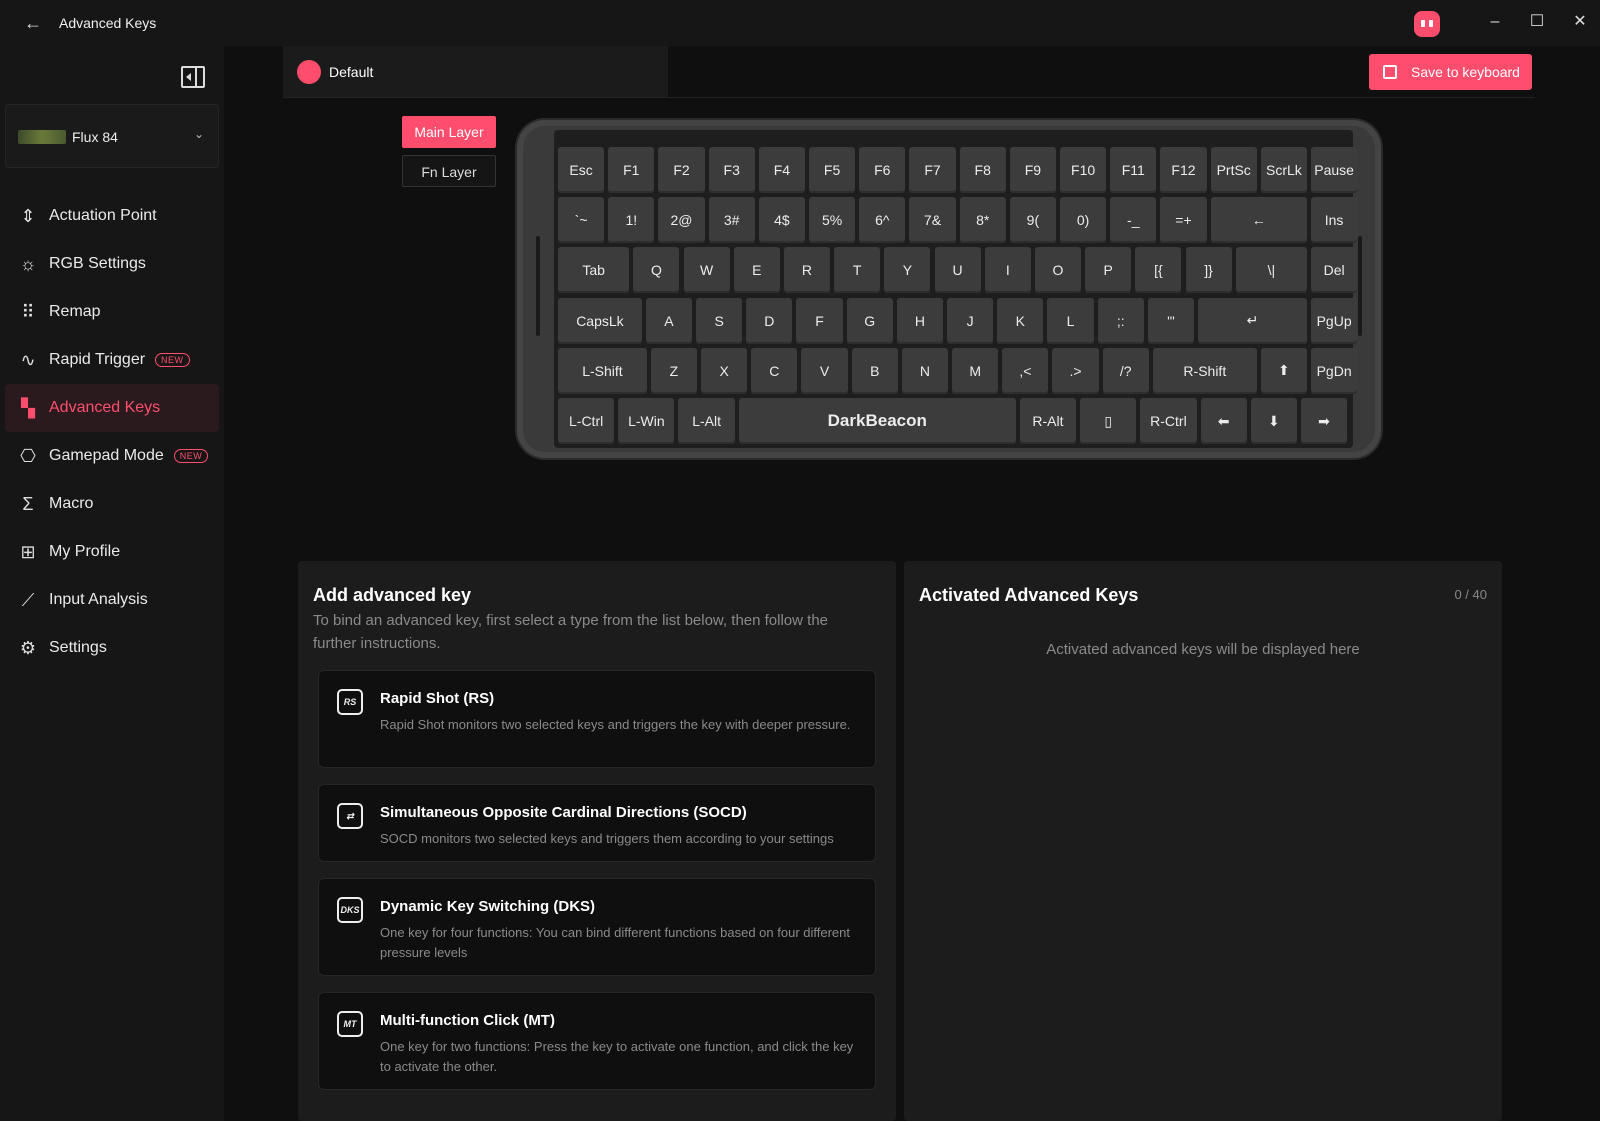 The height and width of the screenshot is (1121, 1600). I want to click on fn-layer-button: Fn Layer, so click(449, 171).